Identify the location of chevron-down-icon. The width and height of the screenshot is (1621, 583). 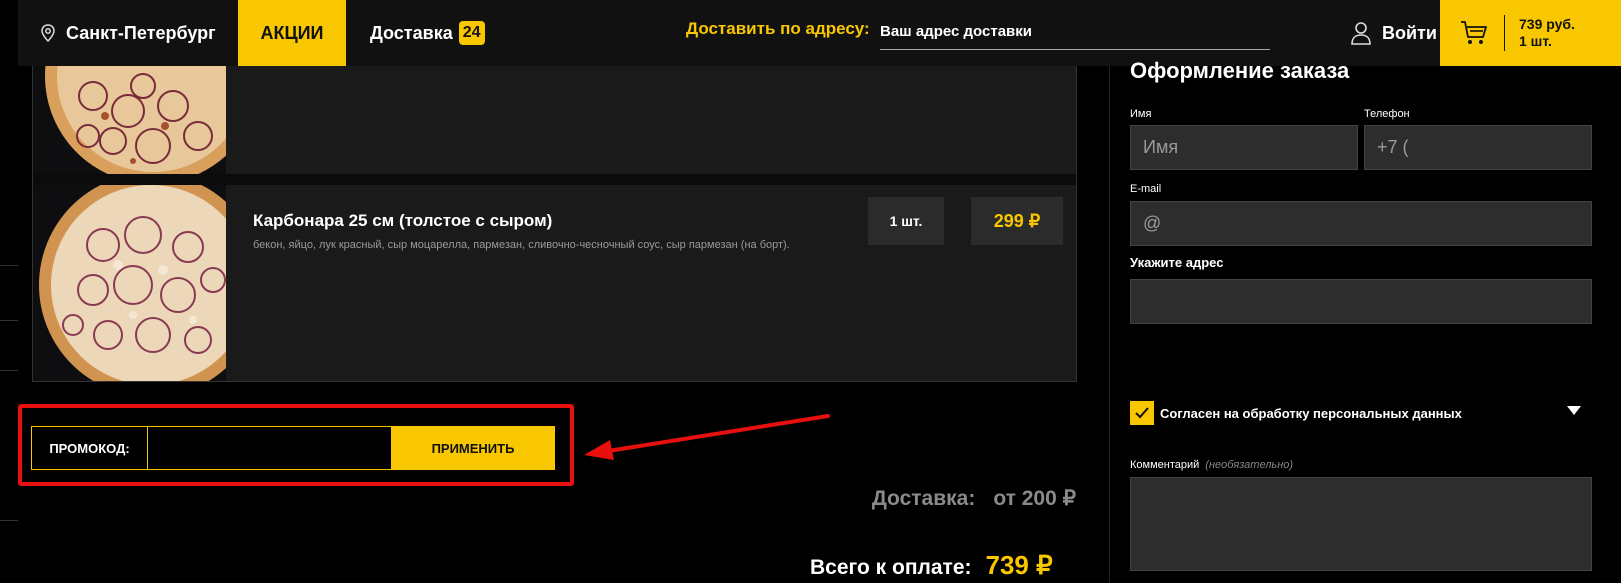
(1574, 410).